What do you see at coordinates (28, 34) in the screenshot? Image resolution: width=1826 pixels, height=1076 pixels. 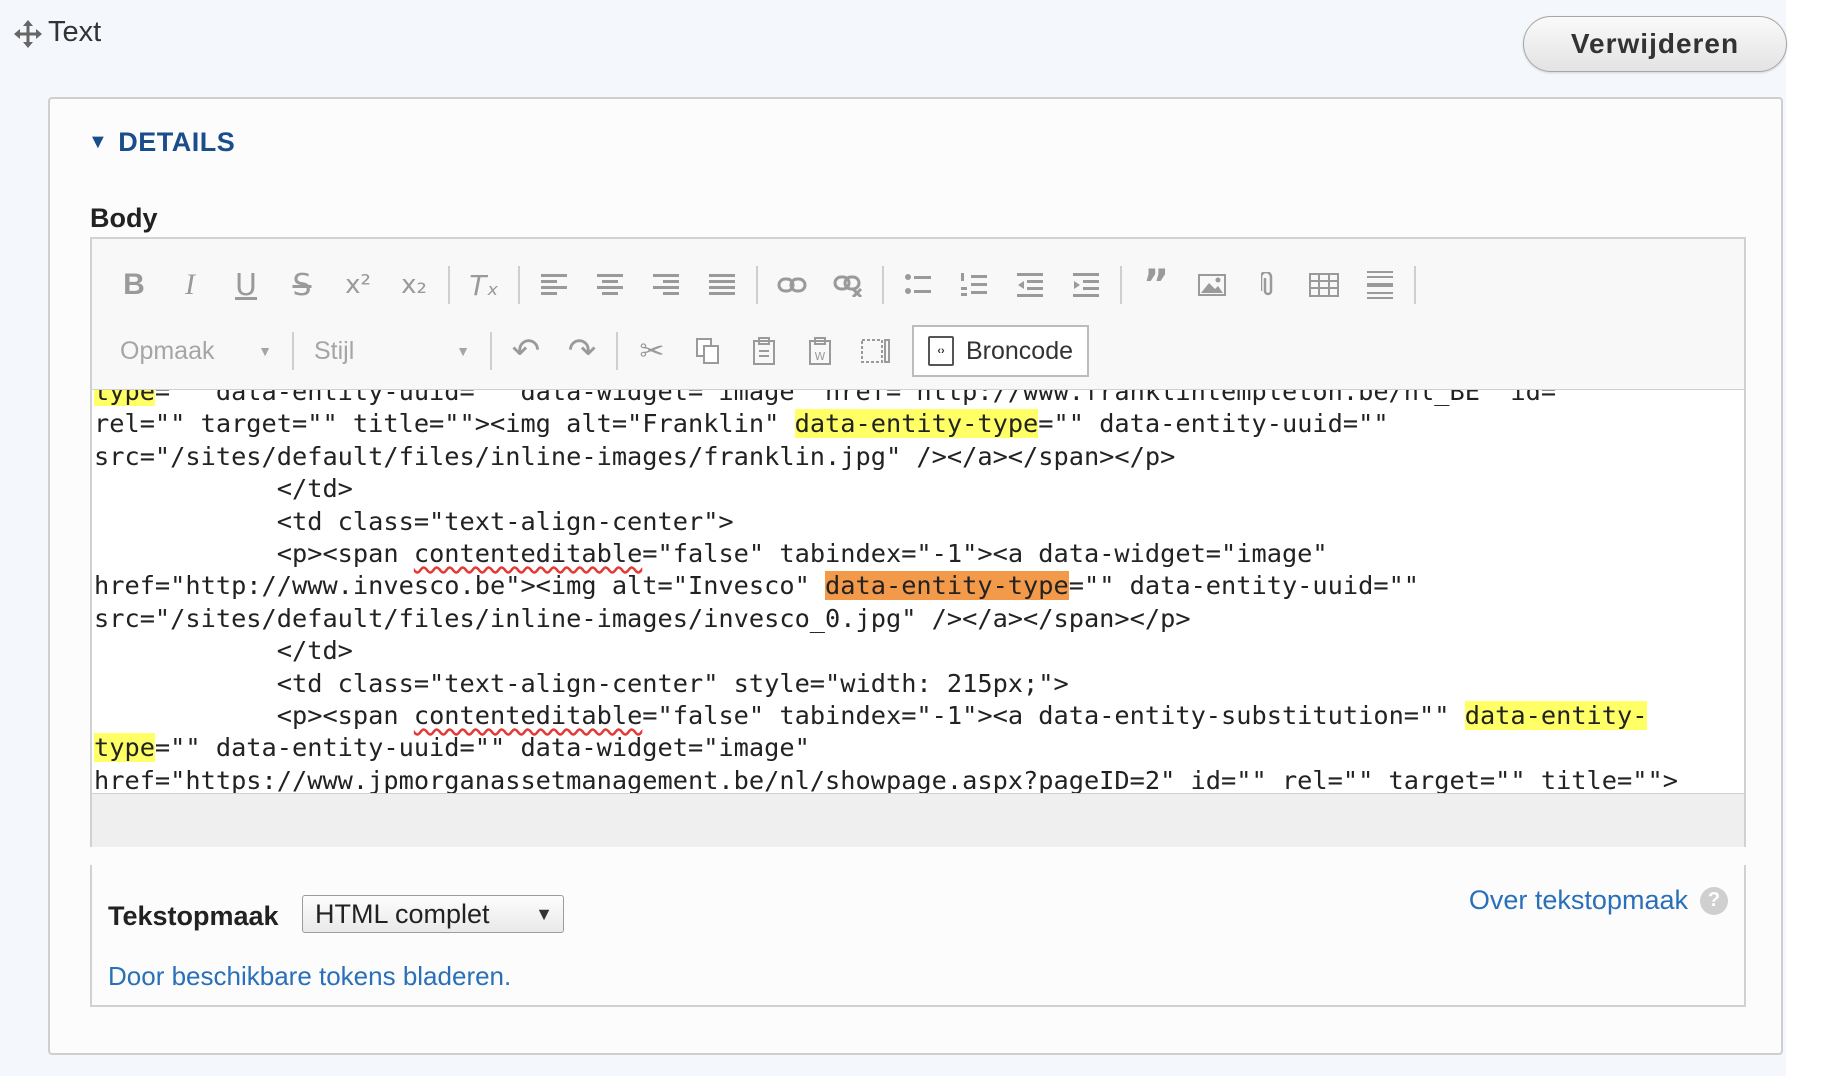 I see `drag-handle-icon` at bounding box center [28, 34].